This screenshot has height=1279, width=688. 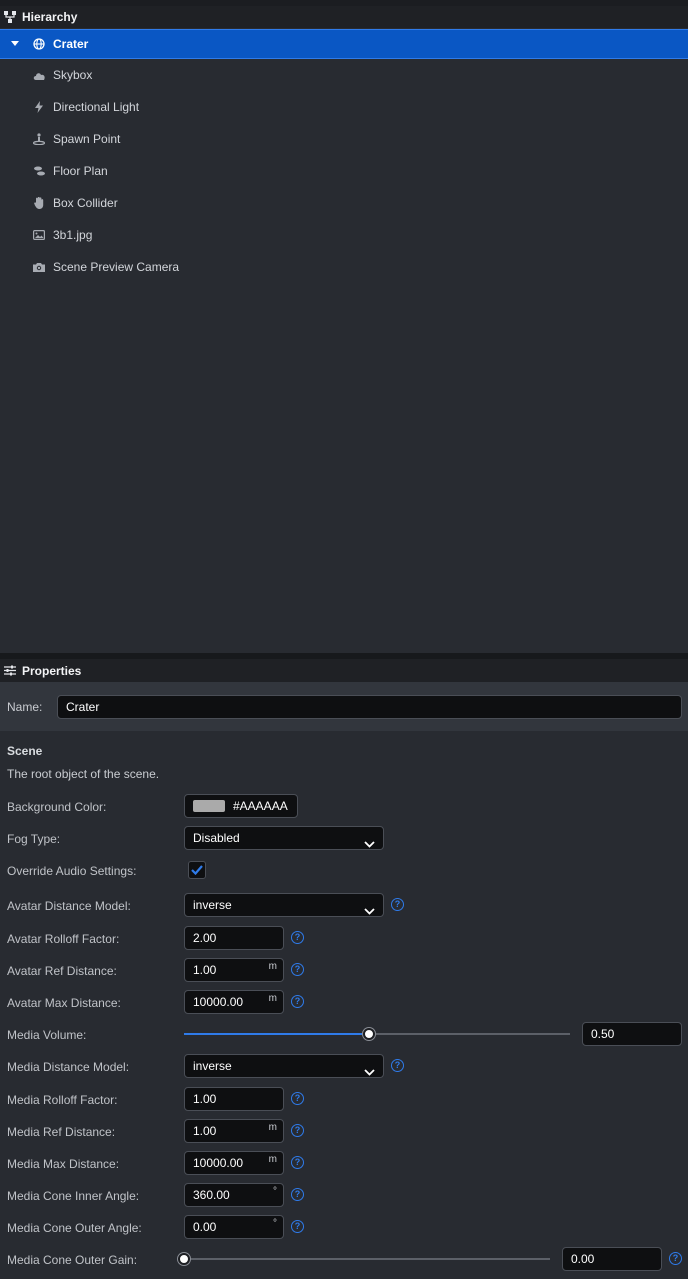 I want to click on avatar-ref-distance-input: 1.00 m, so click(x=234, y=970).